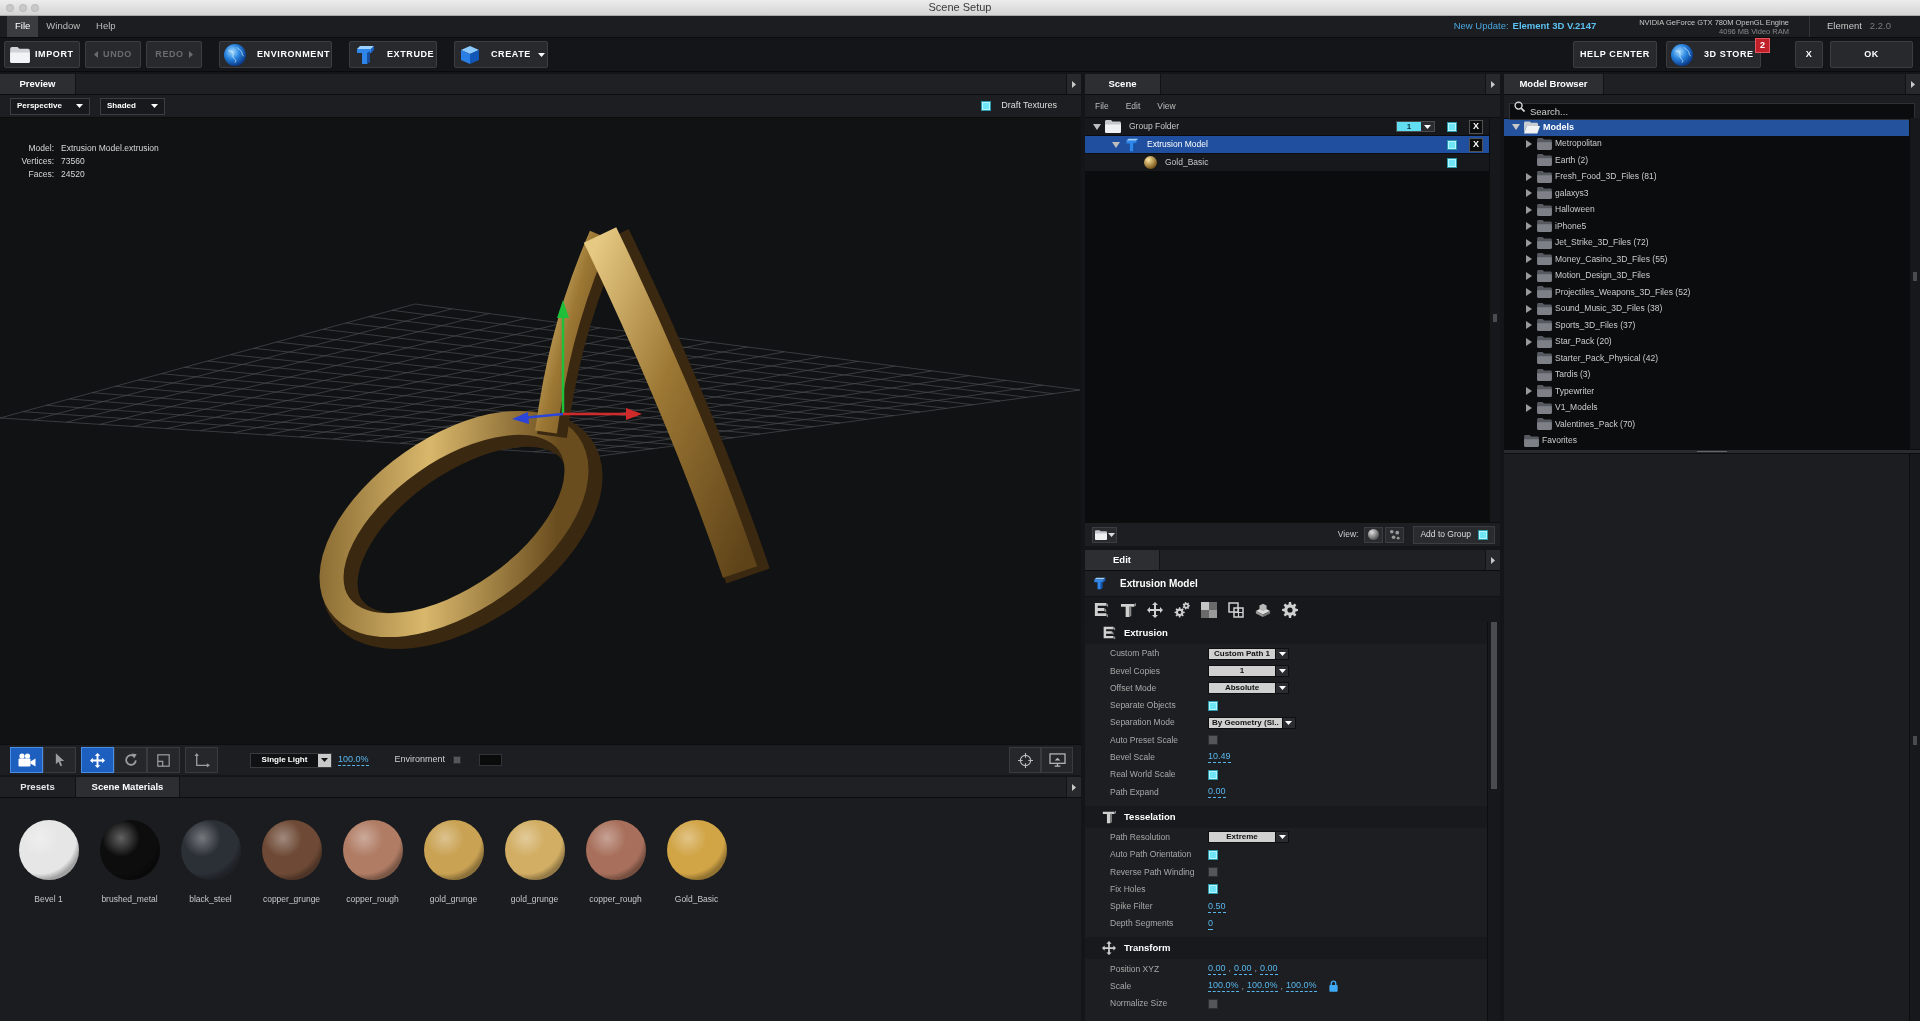 This screenshot has height=1021, width=1920. Describe the element at coordinates (1706, 308) in the screenshot. I see `tree-item: Sound_Music_3D_Files (38)` at that location.